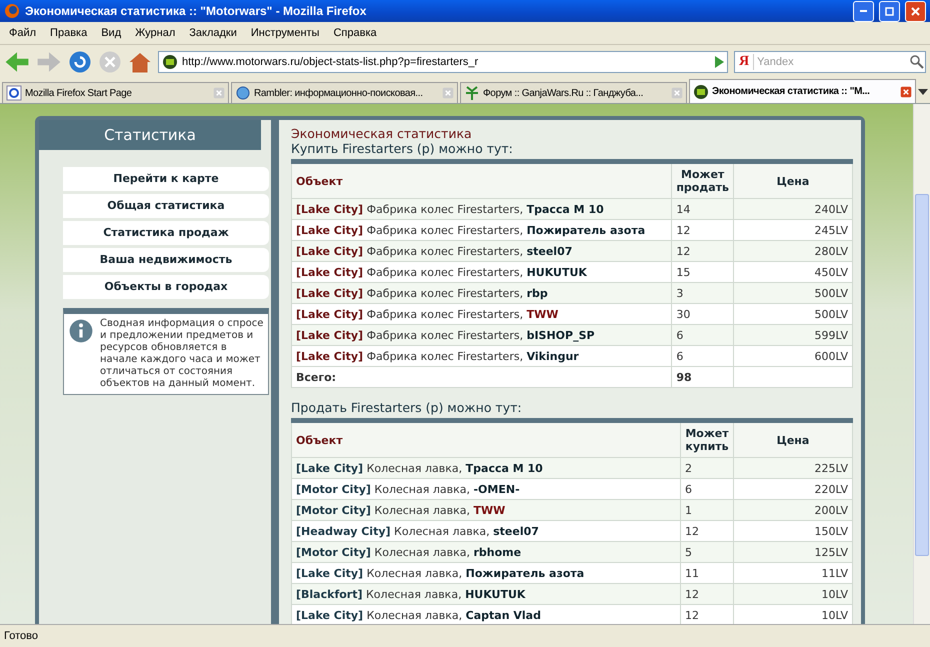 This screenshot has height=647, width=930. I want to click on count-cell: 5, so click(707, 552).